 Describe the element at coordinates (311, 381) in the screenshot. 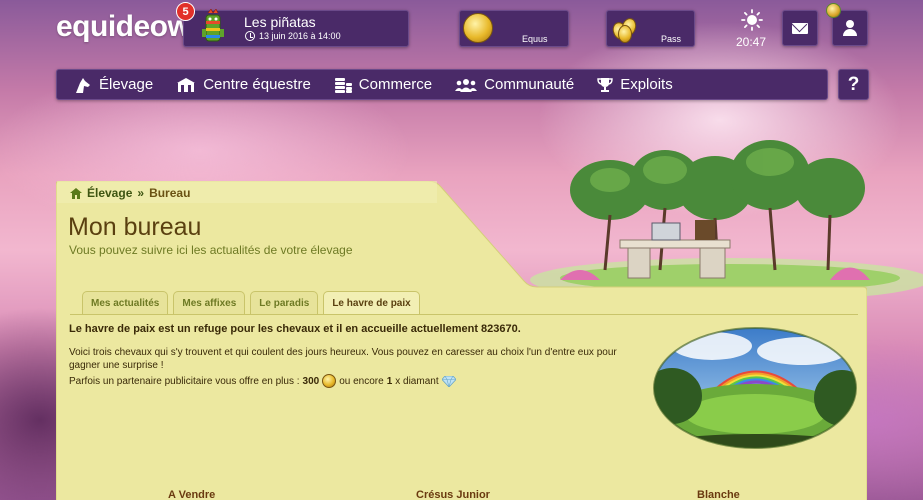

I see `partner-amount: 300` at that location.